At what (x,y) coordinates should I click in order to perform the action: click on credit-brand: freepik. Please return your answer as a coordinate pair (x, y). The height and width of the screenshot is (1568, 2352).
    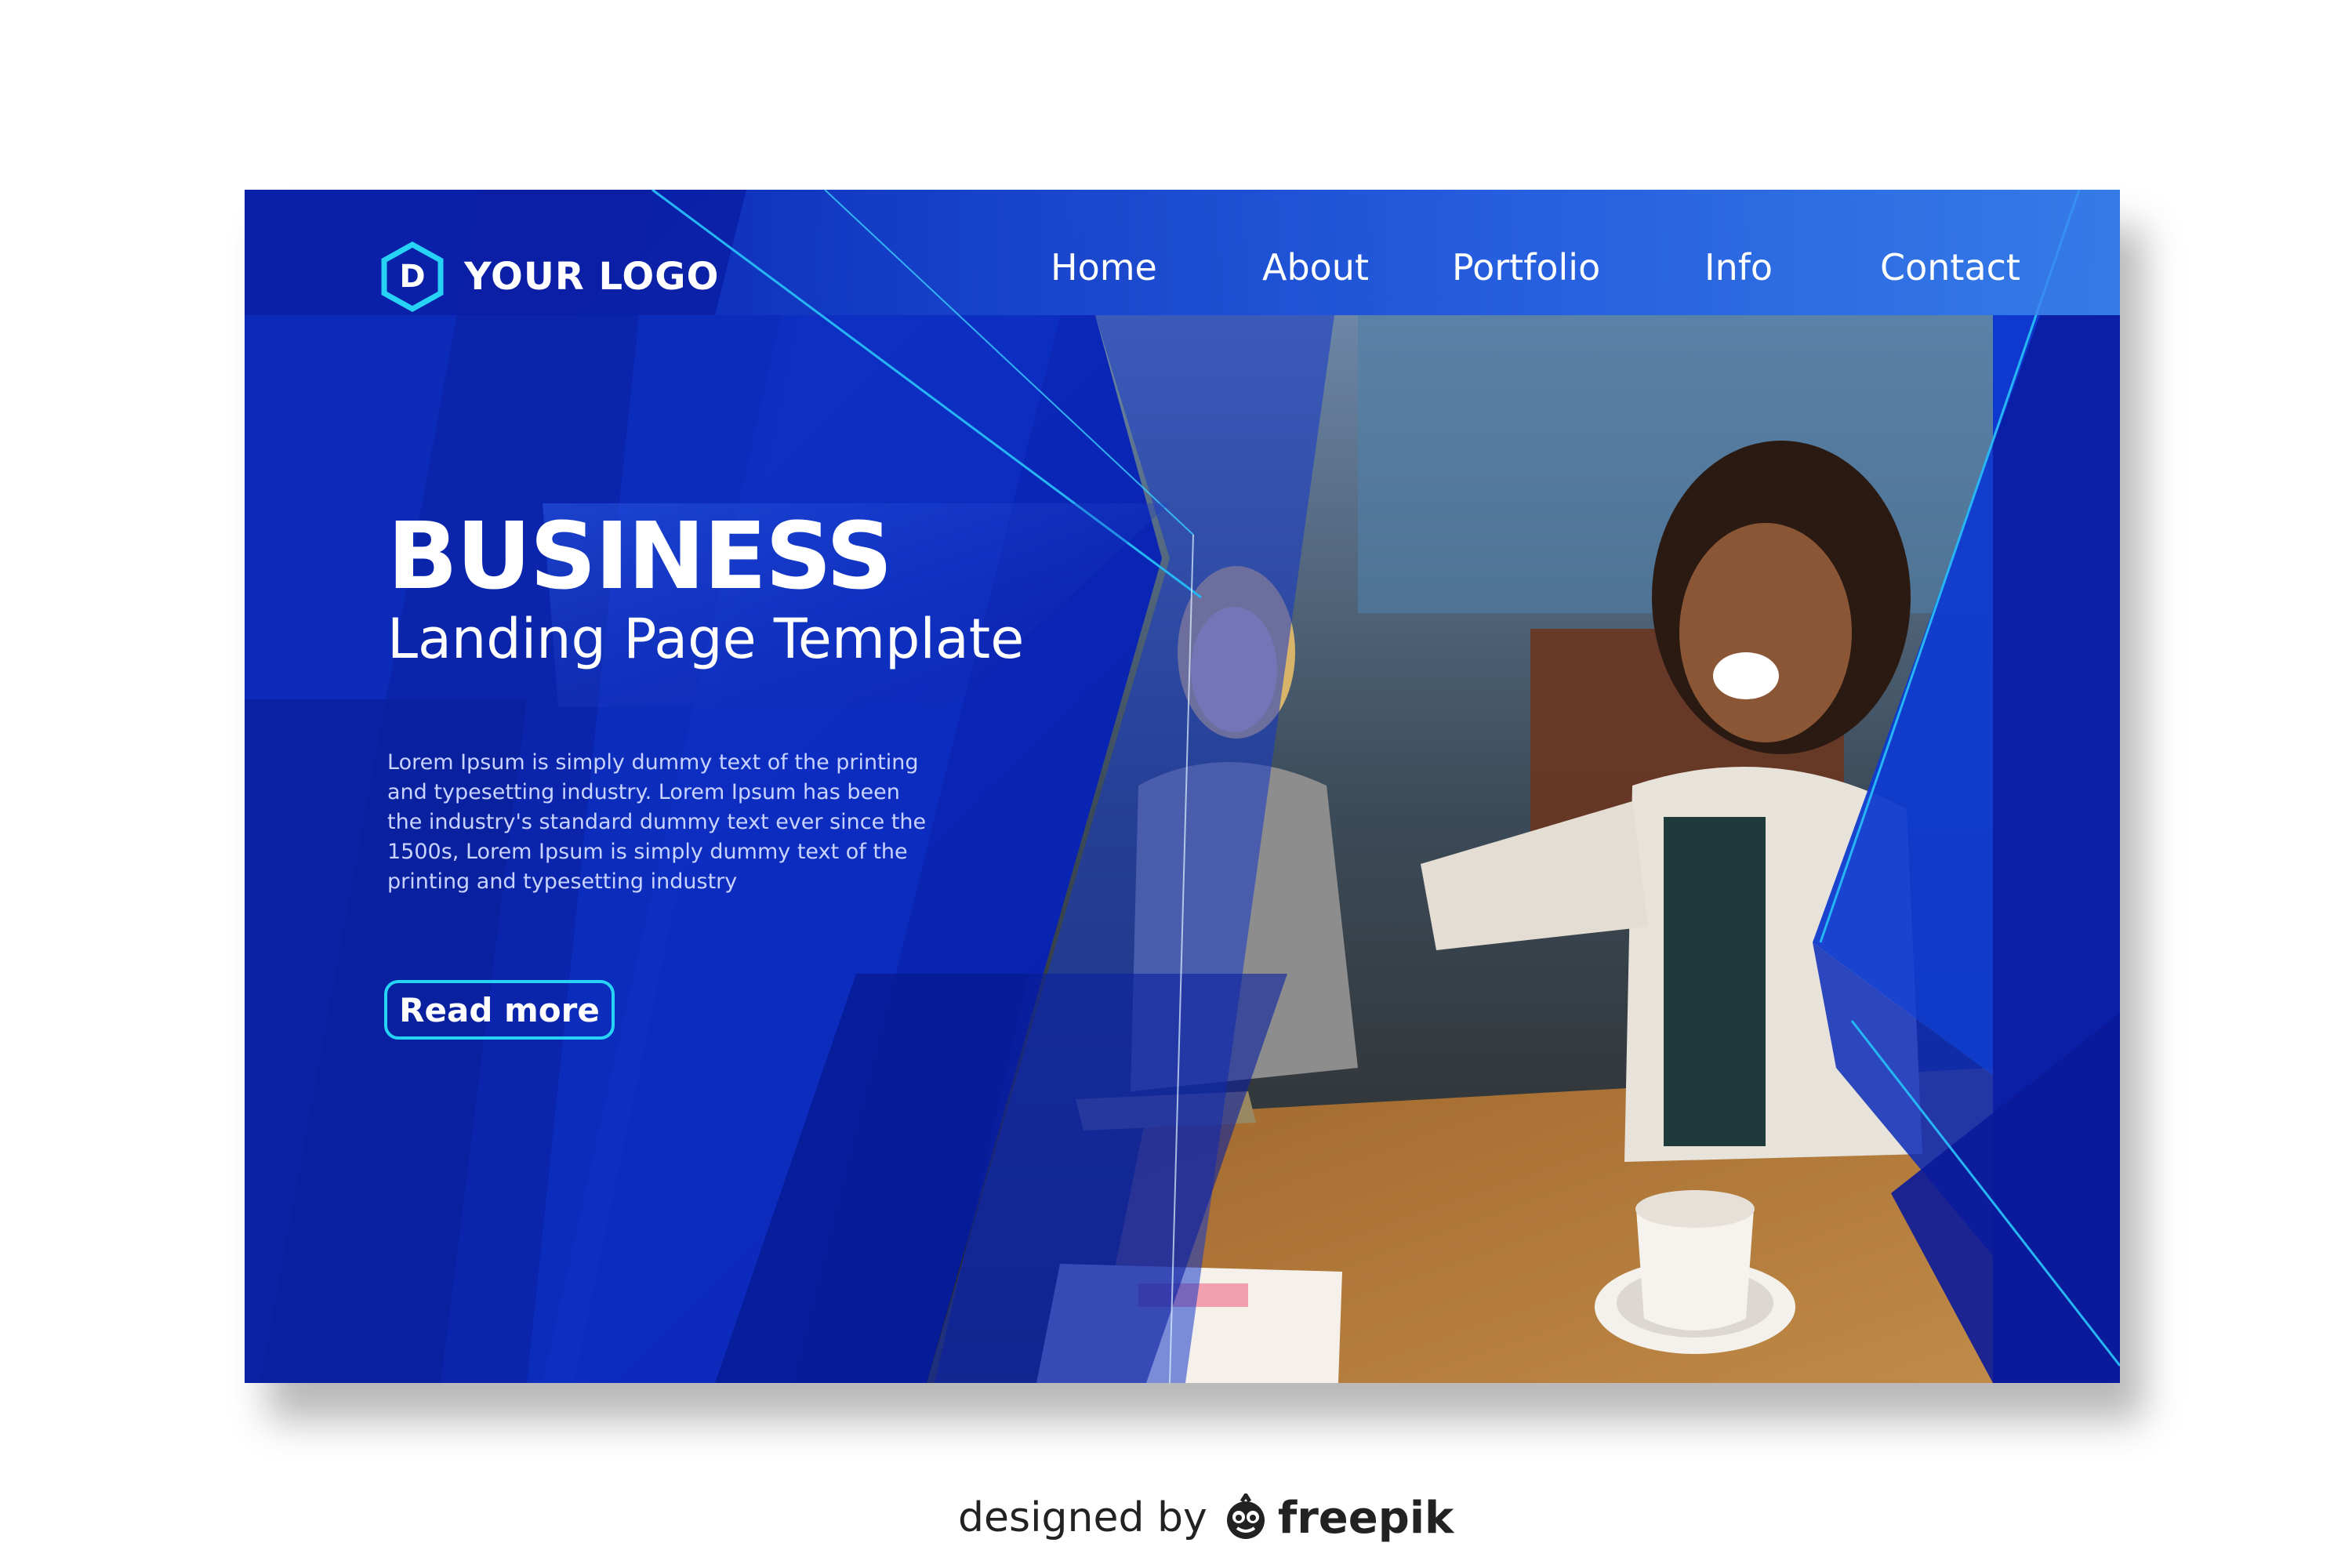
    Looking at the image, I should click on (1365, 1518).